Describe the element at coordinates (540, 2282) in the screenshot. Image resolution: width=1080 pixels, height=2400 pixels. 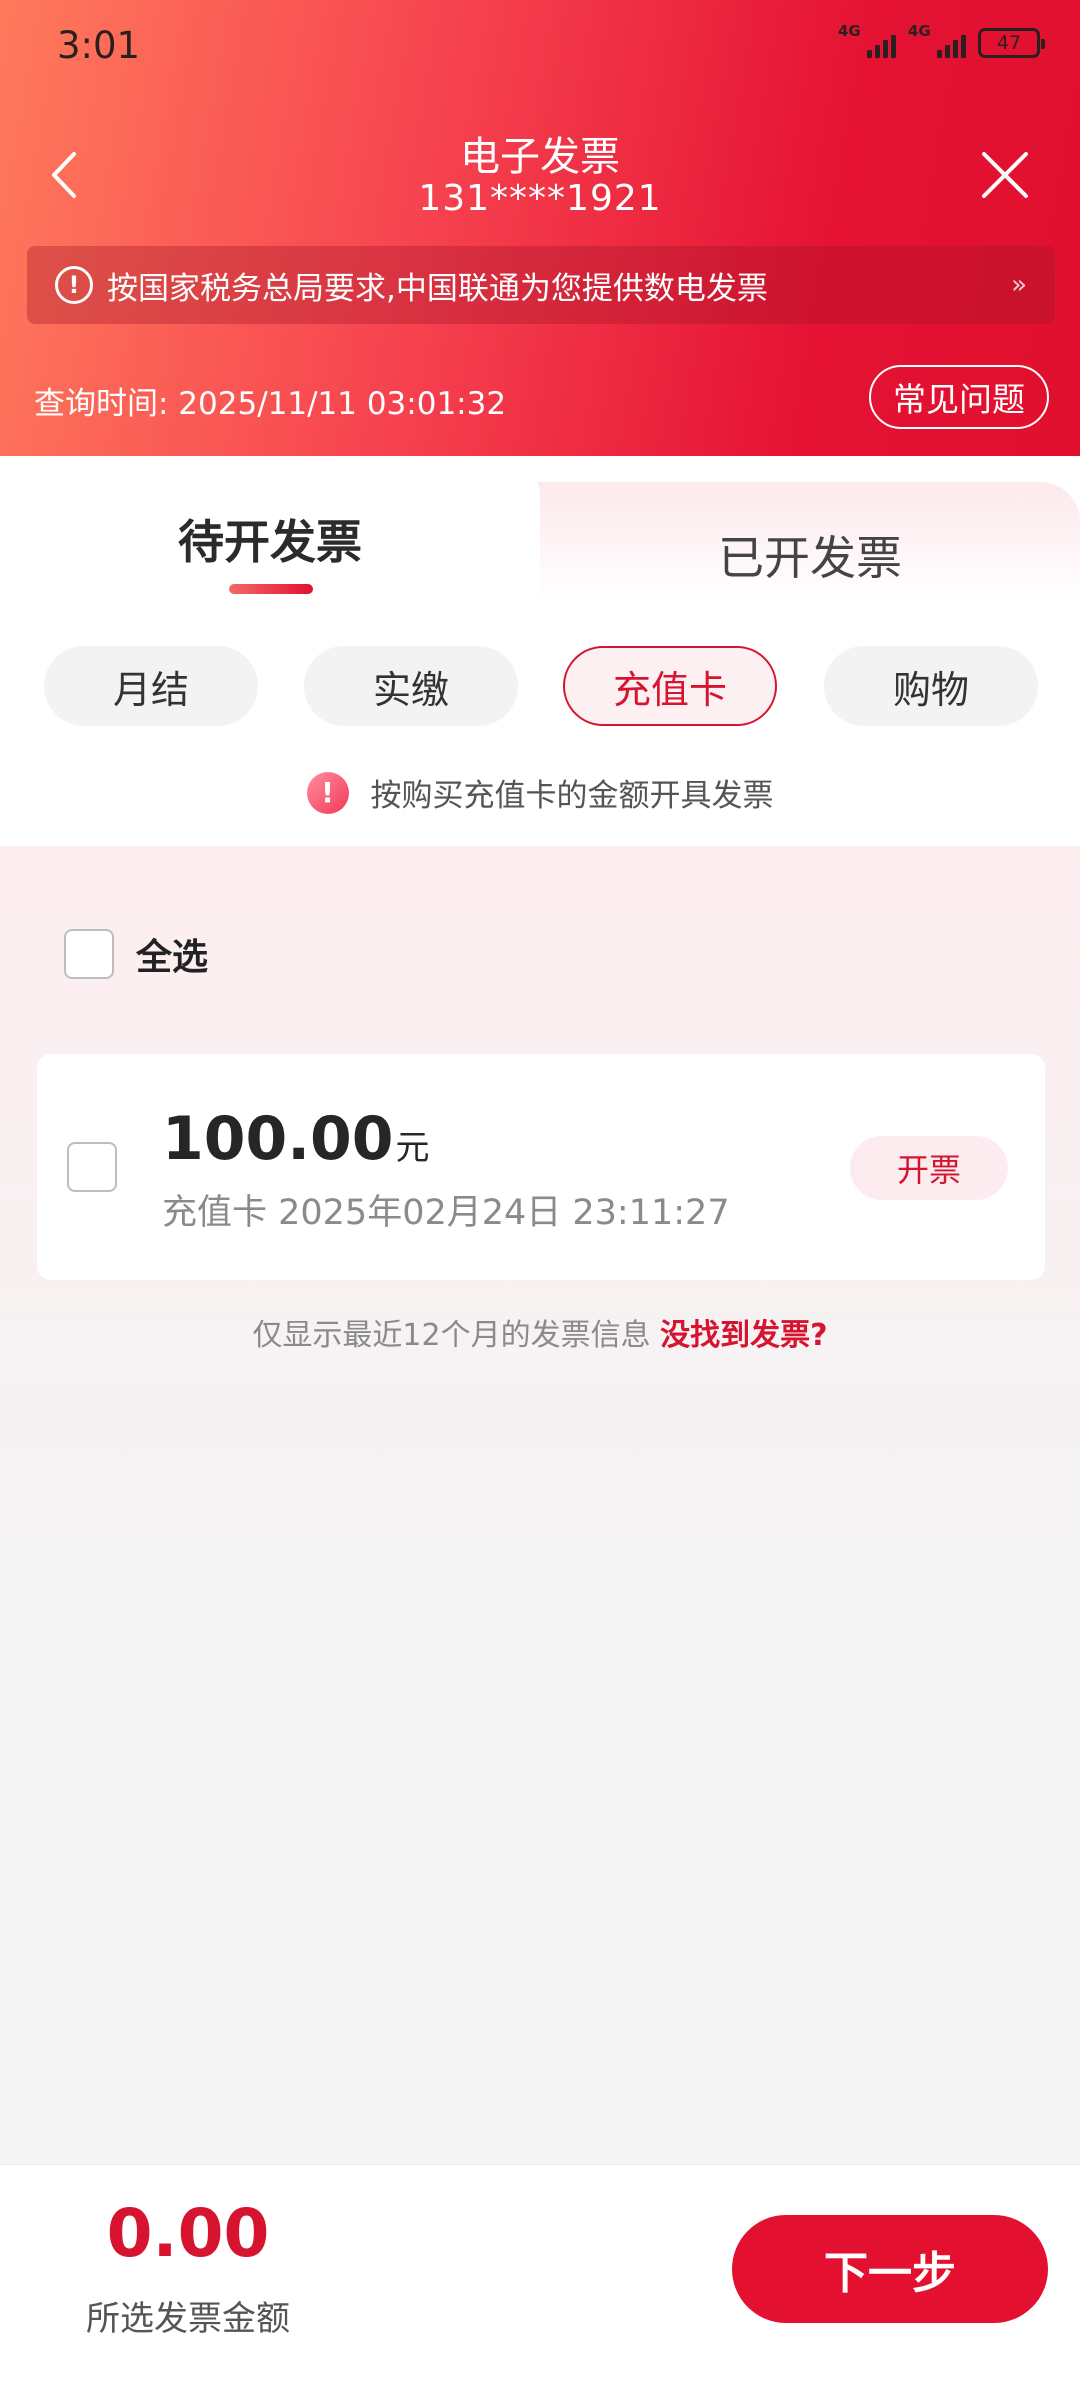
I see `bottom-bar: 0.00 所选发票金额 下一步` at that location.